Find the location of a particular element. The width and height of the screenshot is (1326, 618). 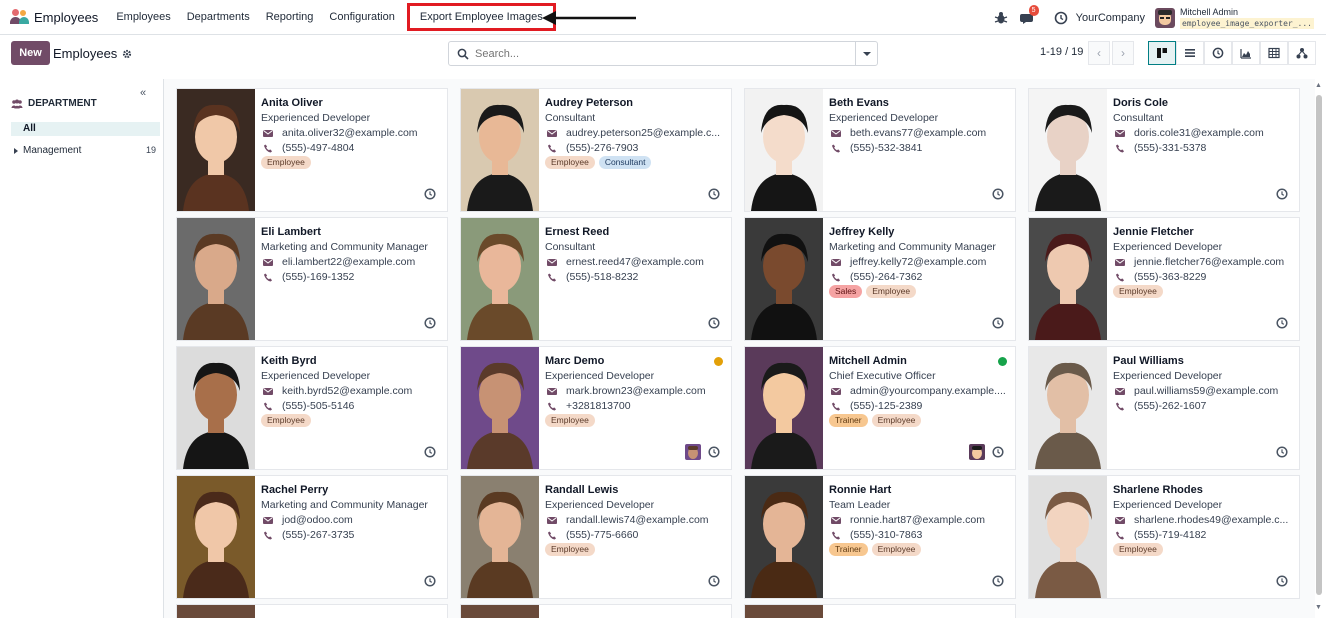

employee-phone: (555)-267-3735 is located at coordinates (318, 535).